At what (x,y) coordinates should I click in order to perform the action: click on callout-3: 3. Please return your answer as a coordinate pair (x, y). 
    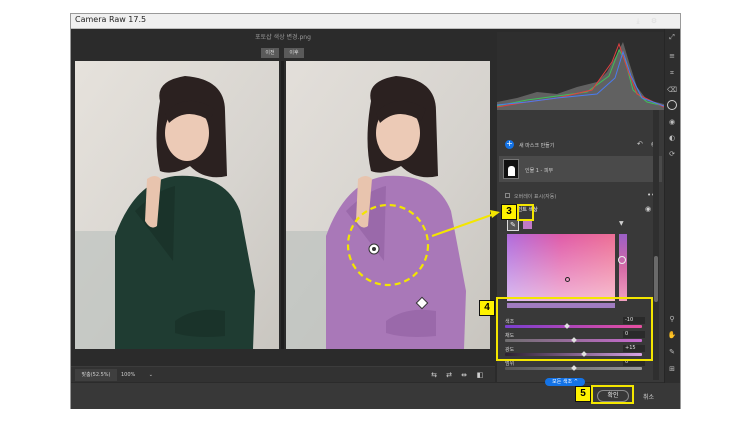
    Looking at the image, I should click on (509, 212).